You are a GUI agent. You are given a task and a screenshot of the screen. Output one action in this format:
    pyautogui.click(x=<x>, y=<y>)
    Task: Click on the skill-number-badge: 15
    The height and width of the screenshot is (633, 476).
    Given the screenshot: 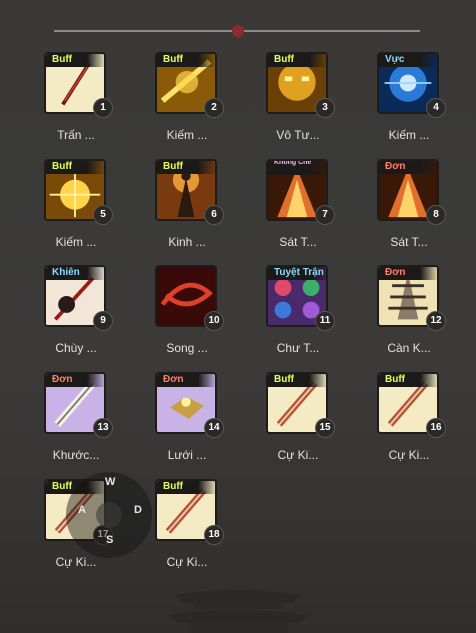 What is the action you would take?
    pyautogui.click(x=325, y=428)
    